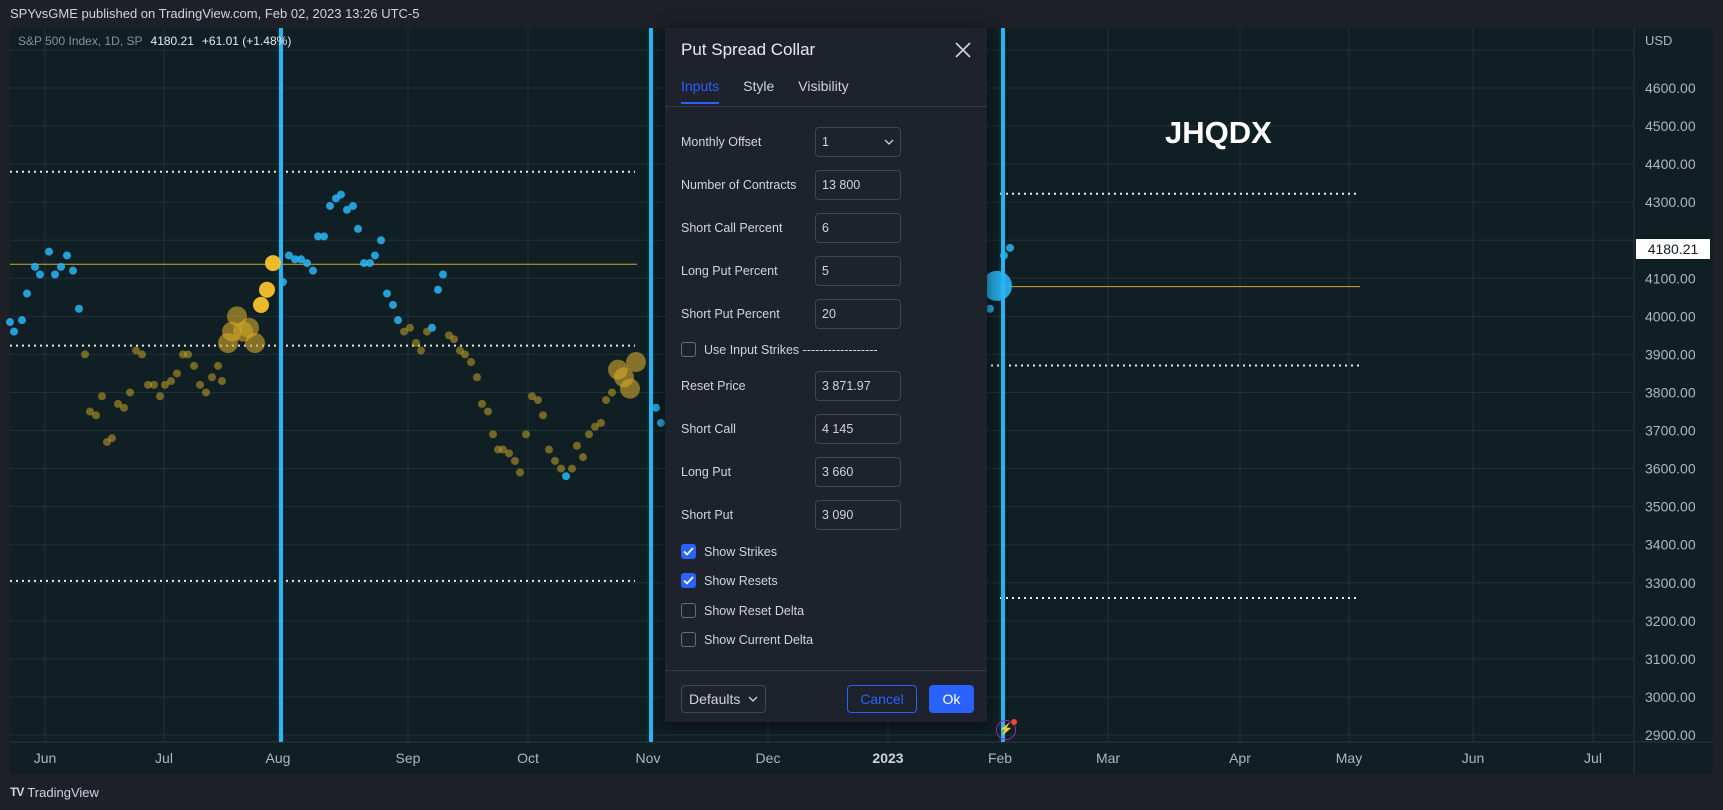 The height and width of the screenshot is (810, 1723). Describe the element at coordinates (861, 792) in the screenshot. I see `footer-bar: TV TradingView` at that location.